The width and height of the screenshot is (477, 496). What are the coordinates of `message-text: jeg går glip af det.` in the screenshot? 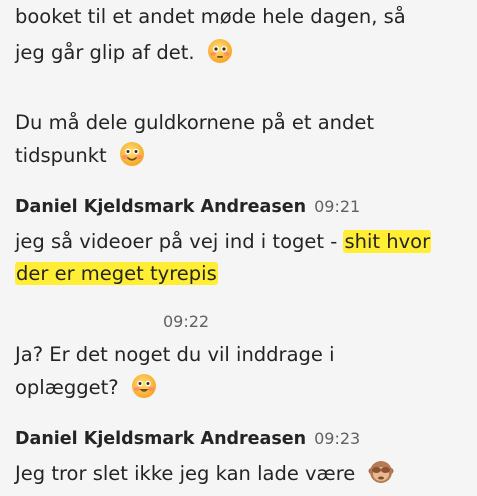 It's located at (124, 53).